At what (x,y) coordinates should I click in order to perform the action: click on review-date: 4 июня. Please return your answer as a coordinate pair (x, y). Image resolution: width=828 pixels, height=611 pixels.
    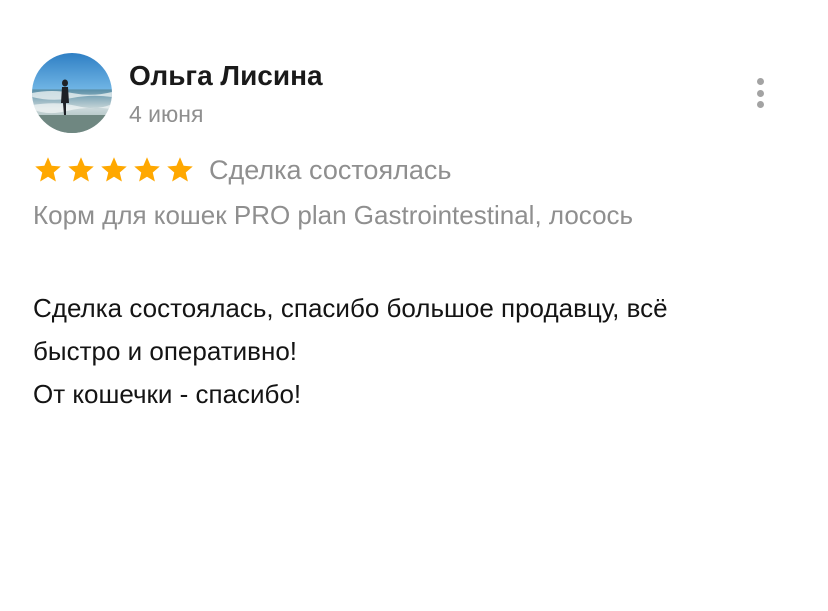
    Looking at the image, I should click on (166, 114).